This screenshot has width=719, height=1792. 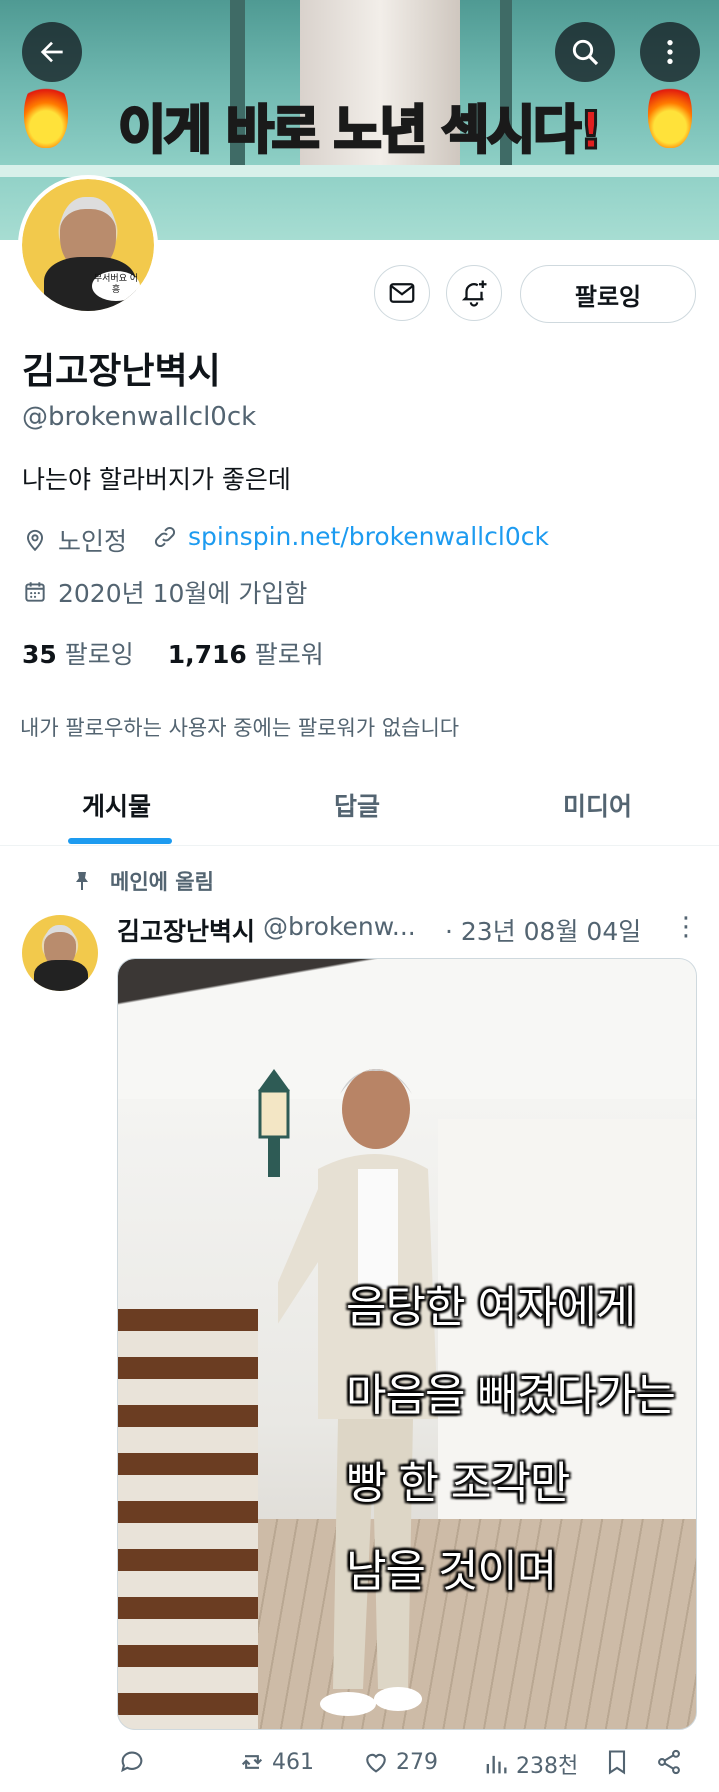 I want to click on banner-title-part2: 노년 섹시다!, so click(x=468, y=131).